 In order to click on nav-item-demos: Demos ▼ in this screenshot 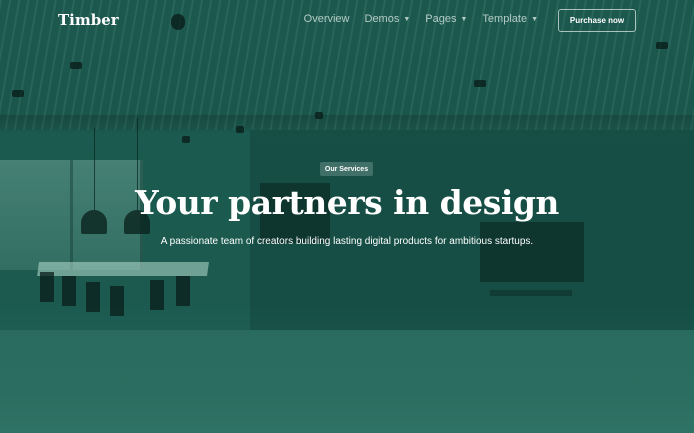, I will do `click(388, 19)`.